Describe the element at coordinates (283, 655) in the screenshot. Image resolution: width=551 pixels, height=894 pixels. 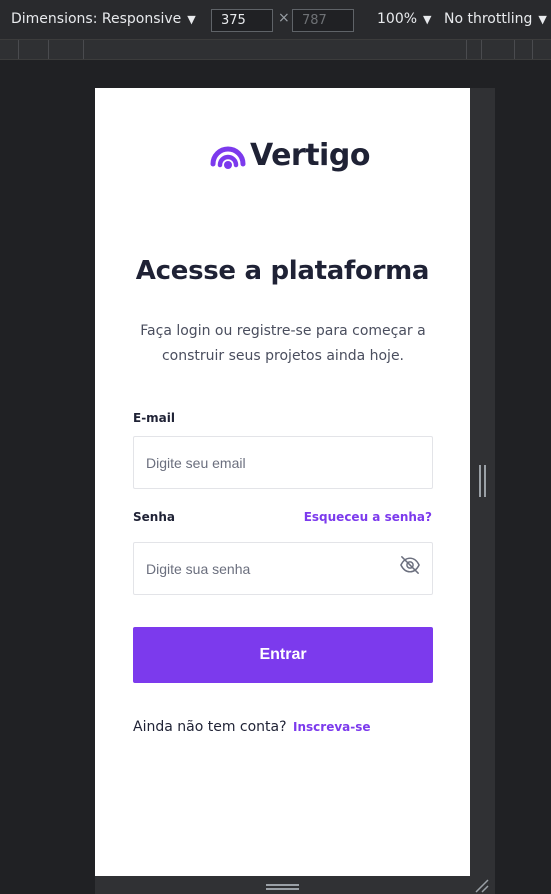
I see `submit-button: Entrar` at that location.